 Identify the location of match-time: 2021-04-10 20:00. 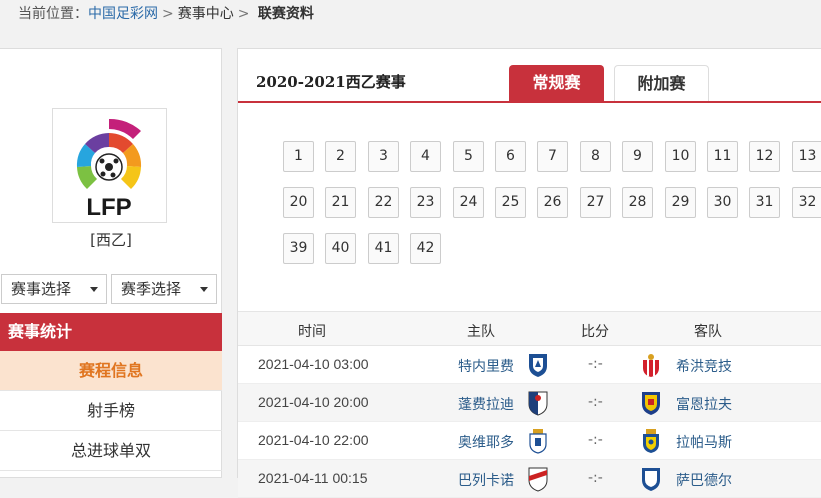
(313, 402).